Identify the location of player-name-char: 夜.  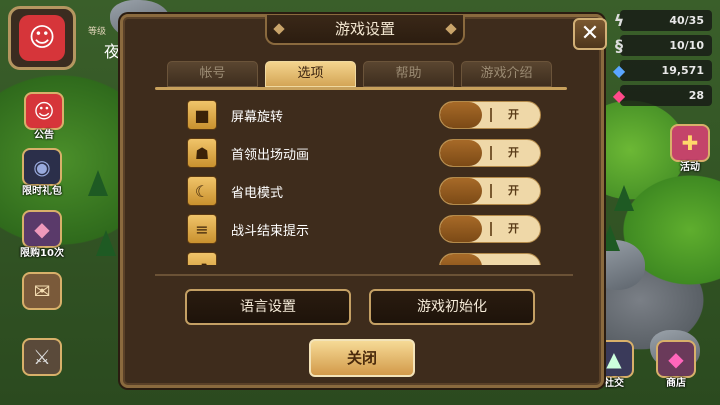
(112, 51).